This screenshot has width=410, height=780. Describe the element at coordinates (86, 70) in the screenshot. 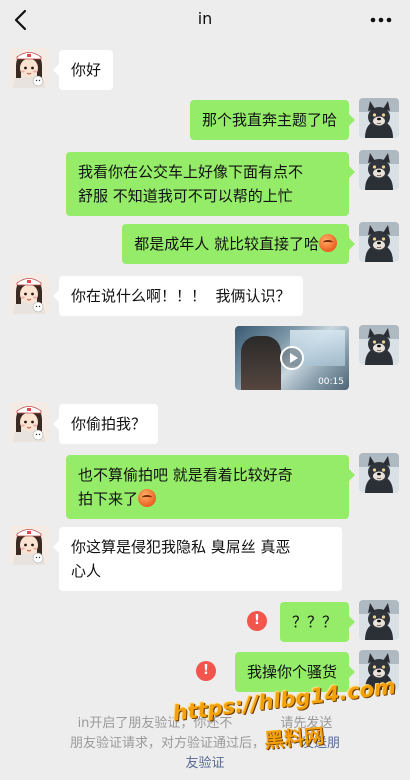

I see `message-text: 你好` at that location.